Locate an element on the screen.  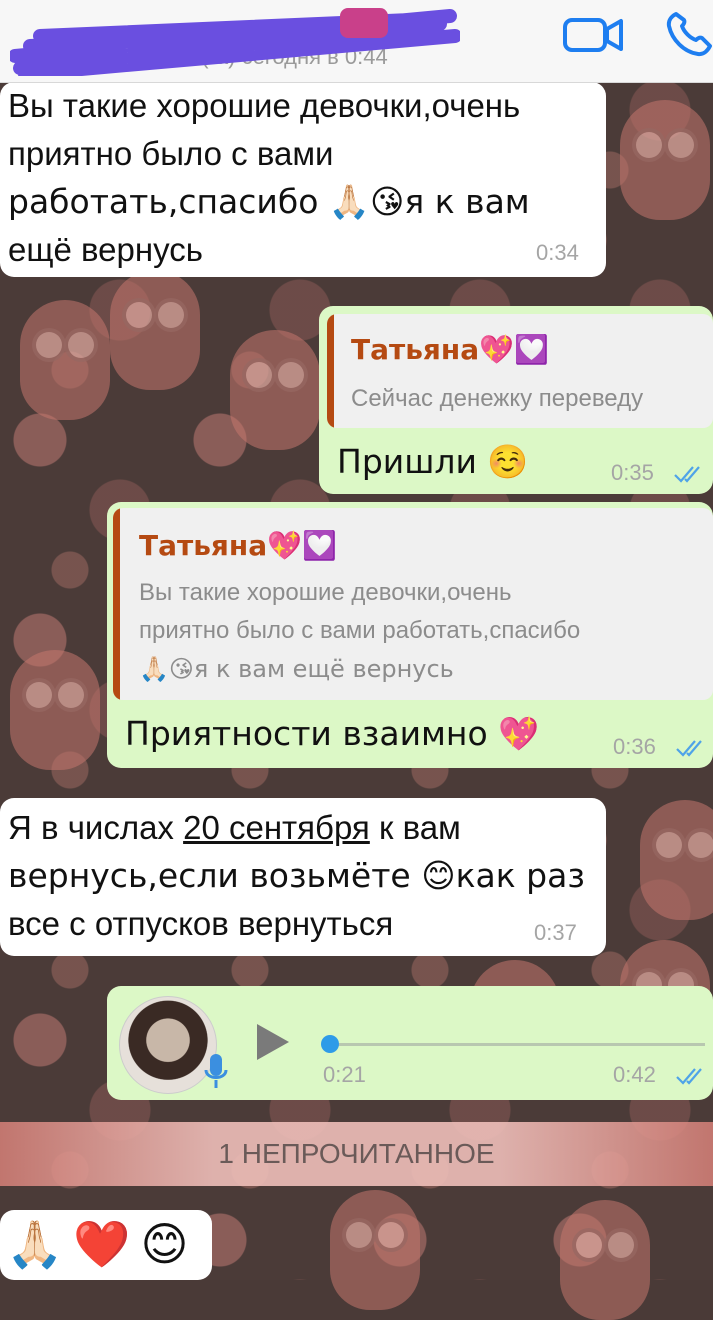
message-time: 0:34 is located at coordinates (557, 252).